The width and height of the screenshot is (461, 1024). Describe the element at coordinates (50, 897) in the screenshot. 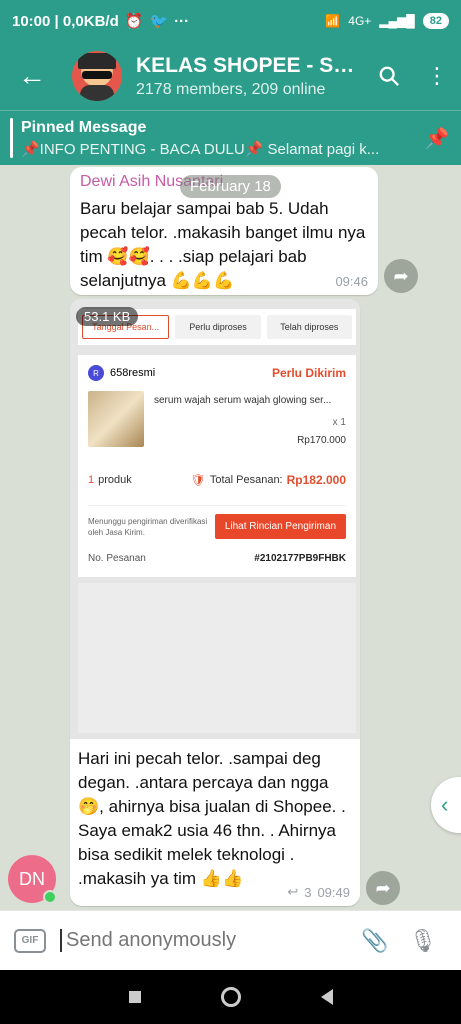

I see `online-status-dot` at that location.